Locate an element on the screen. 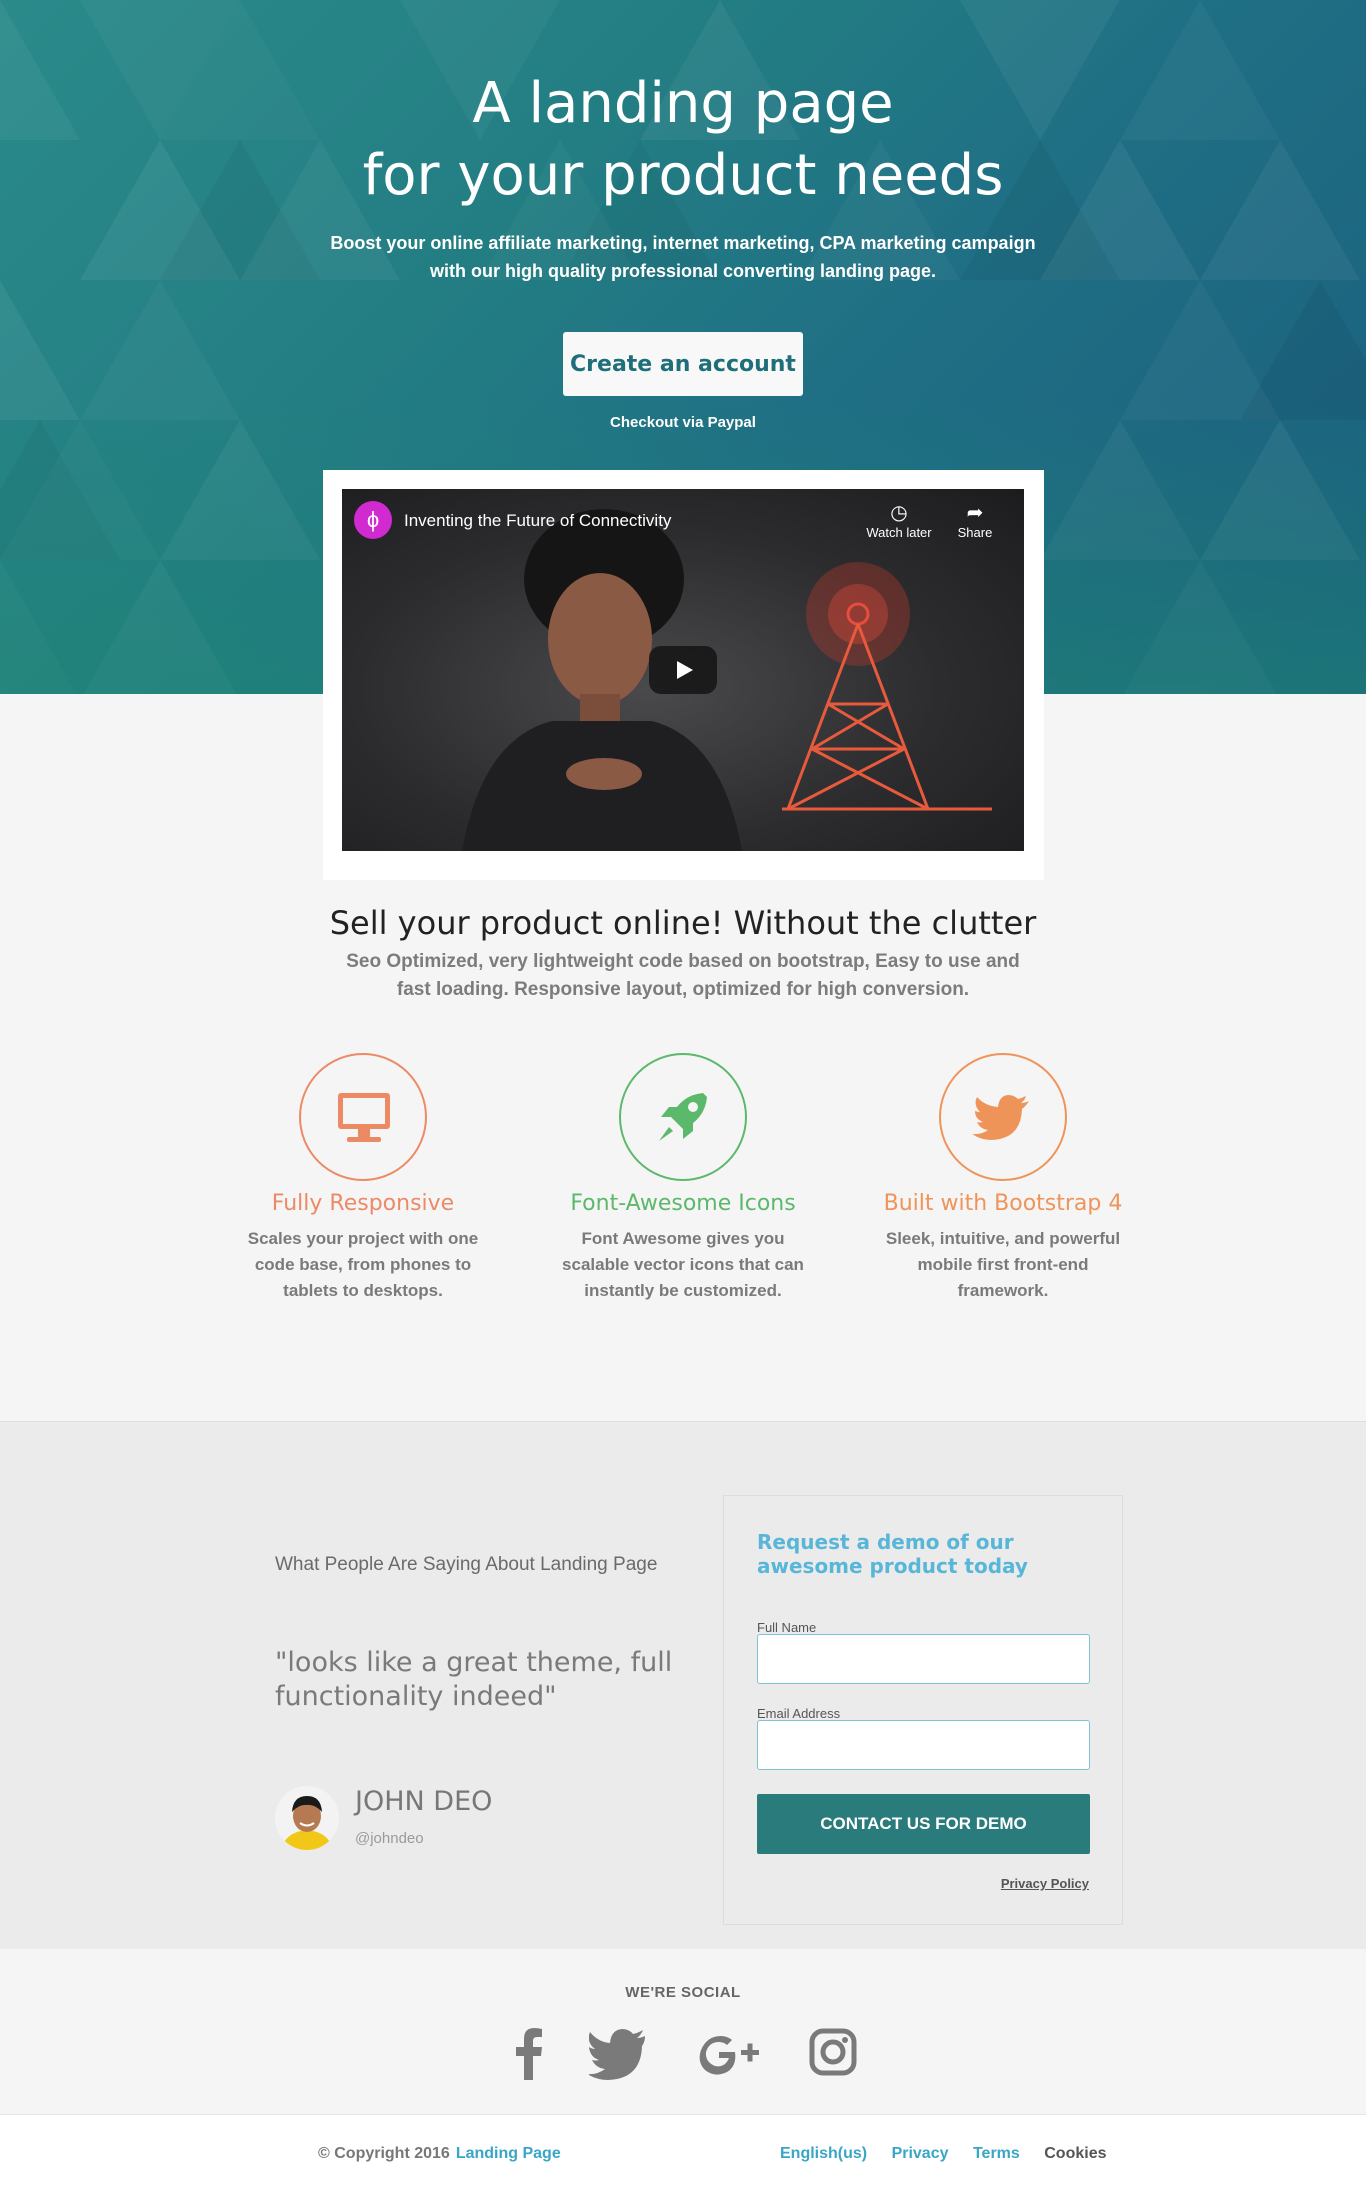 The height and width of the screenshot is (2199, 1366). share-button: ➦ Share is located at coordinates (975, 520).